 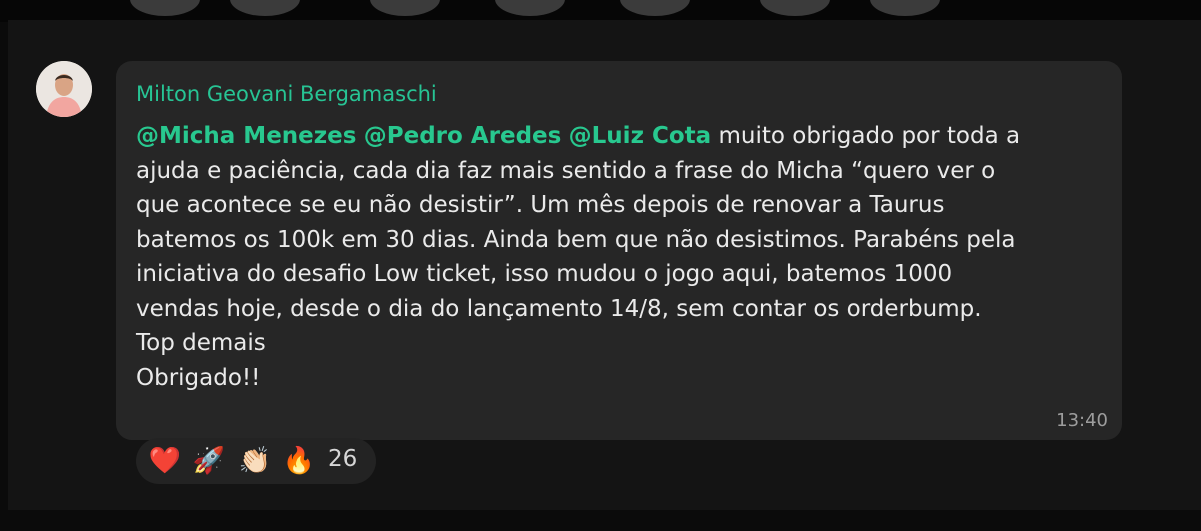 What do you see at coordinates (640, 136) in the screenshot?
I see `mention-link: @Luiz Cota` at bounding box center [640, 136].